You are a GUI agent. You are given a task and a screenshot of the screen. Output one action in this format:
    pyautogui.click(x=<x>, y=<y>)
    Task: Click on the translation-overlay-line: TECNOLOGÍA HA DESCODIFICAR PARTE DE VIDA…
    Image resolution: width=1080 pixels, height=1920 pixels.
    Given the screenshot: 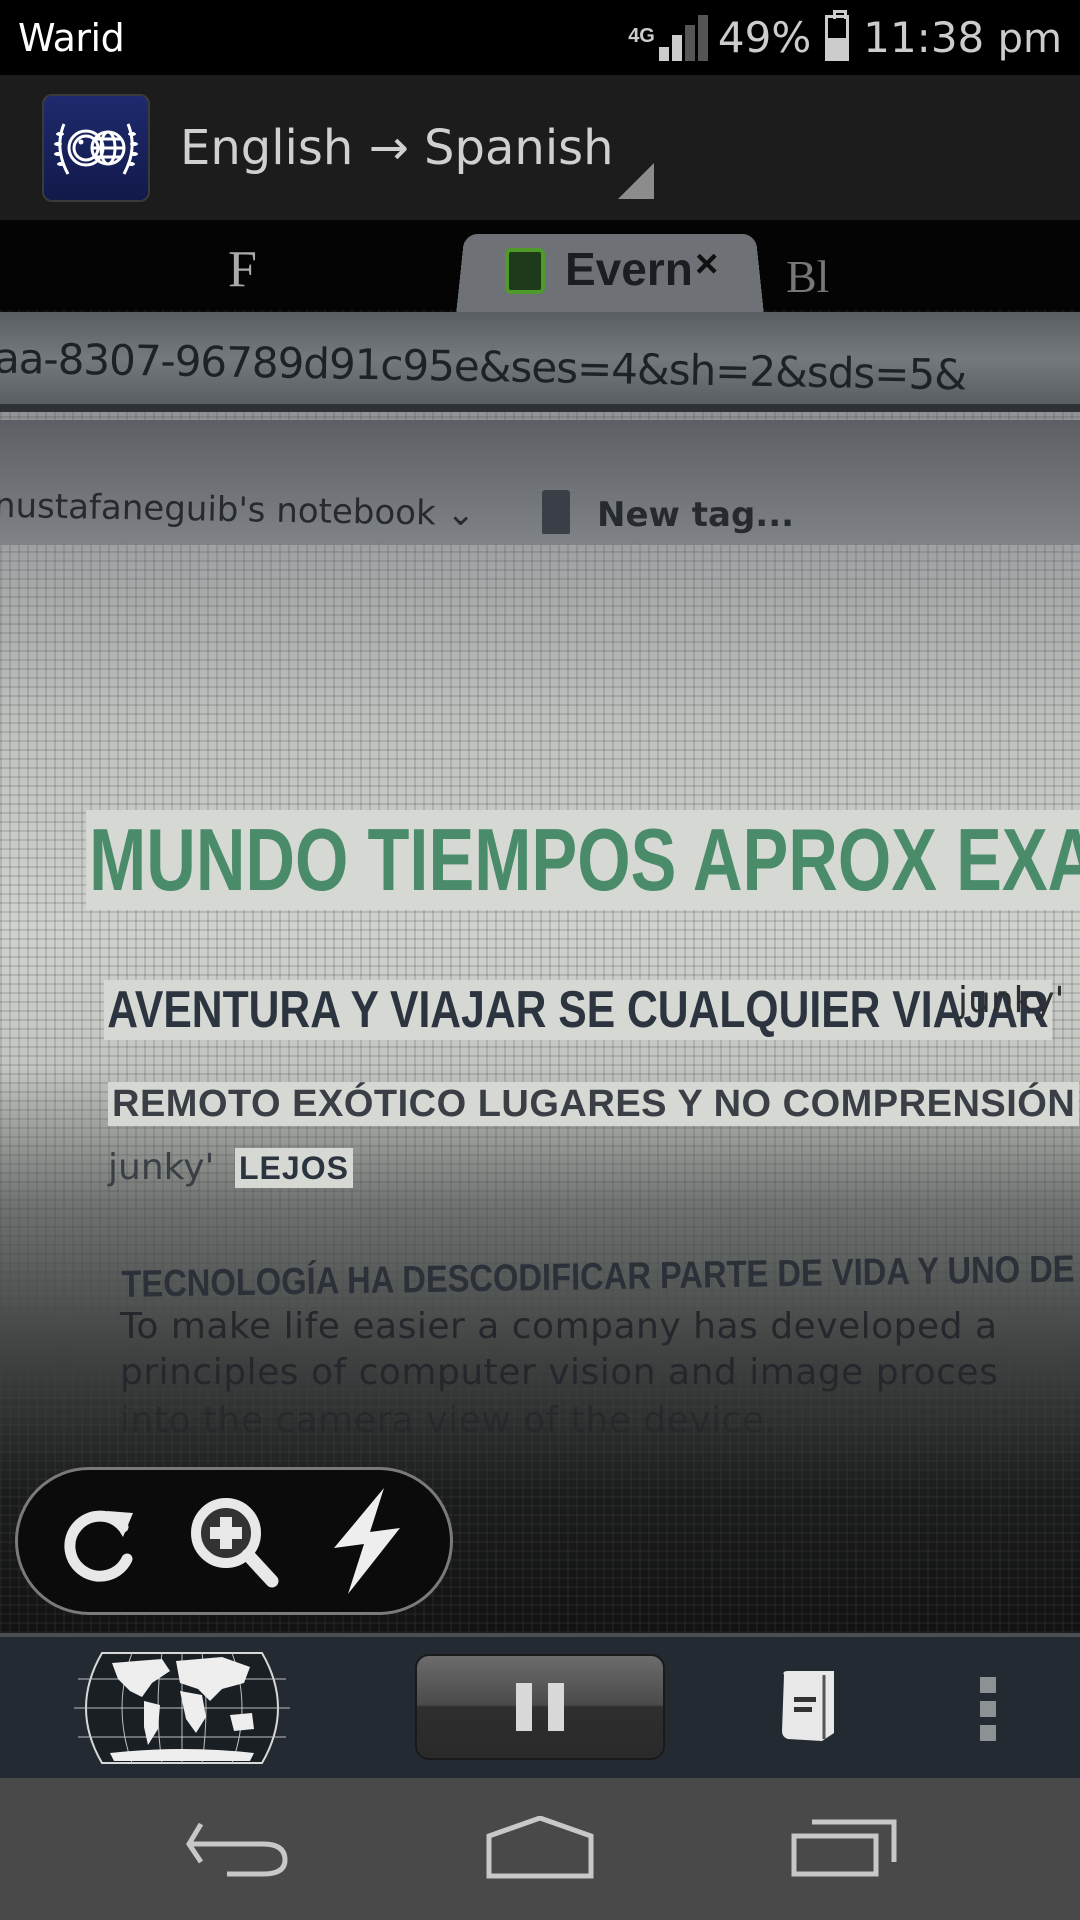 What is the action you would take?
    pyautogui.click(x=598, y=1277)
    